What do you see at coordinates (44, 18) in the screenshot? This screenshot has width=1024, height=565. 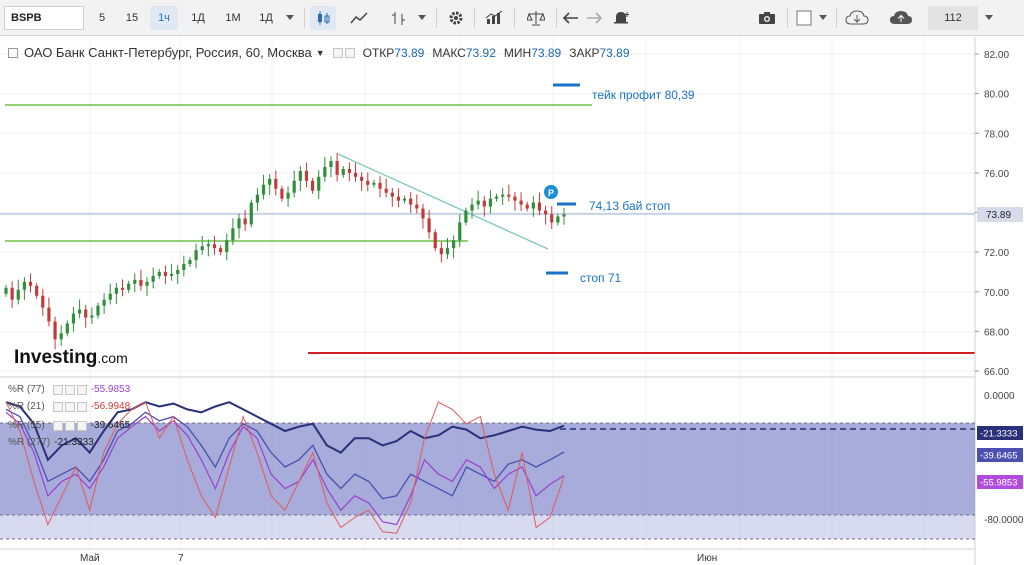 I see `symbol-input: BSPB` at bounding box center [44, 18].